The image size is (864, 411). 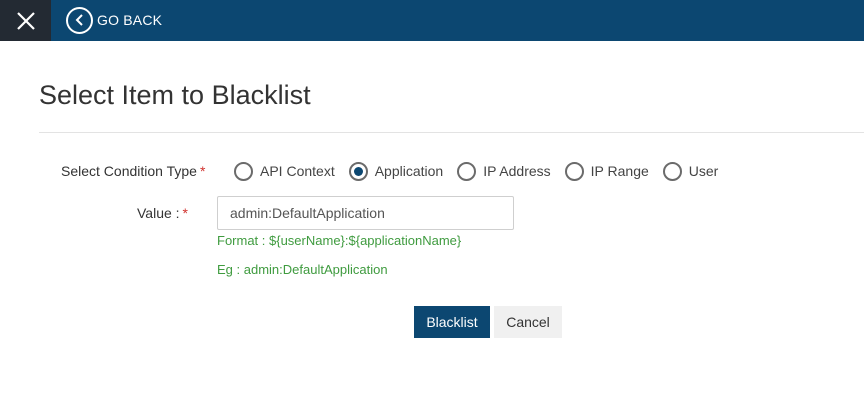 I want to click on radio-label: IP Range, so click(x=619, y=171).